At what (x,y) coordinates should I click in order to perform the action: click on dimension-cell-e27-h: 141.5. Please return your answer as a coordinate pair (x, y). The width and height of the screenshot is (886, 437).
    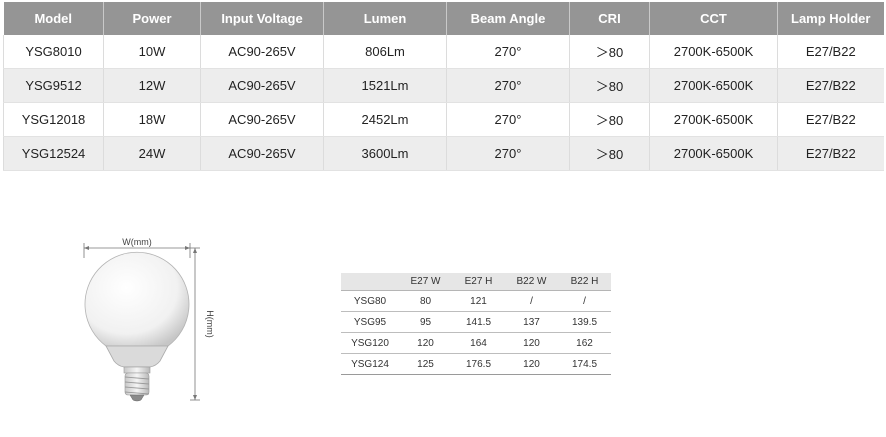
    Looking at the image, I should click on (478, 322).